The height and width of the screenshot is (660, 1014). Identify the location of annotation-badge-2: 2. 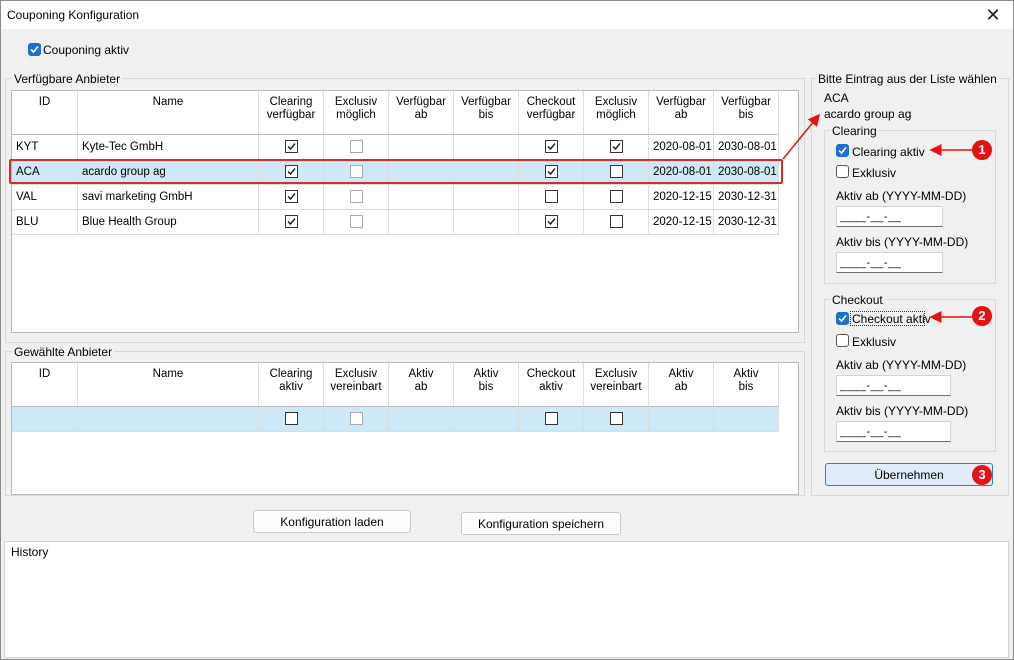
(982, 316).